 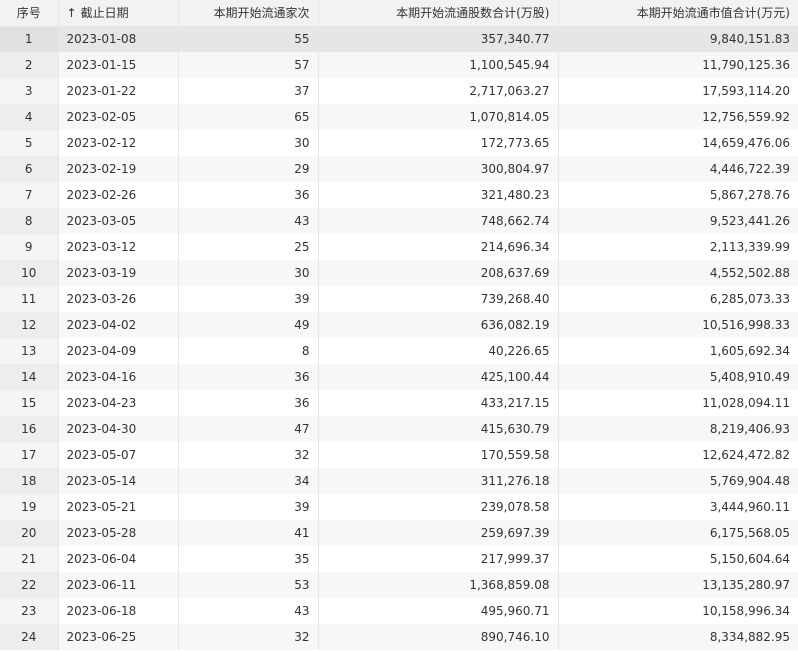 I want to click on table-row: 6 2023-02-19 29 300,804.97 4,446,722.39, so click(x=399, y=169).